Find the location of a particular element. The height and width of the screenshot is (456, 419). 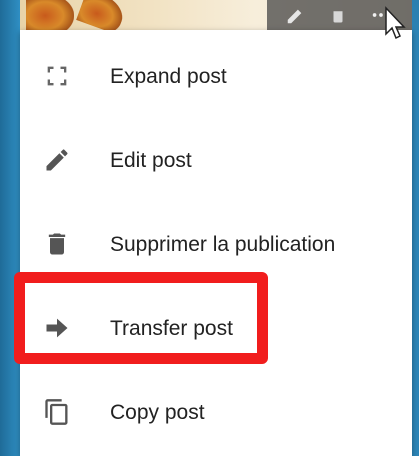

highlight-box is located at coordinates (141, 318).